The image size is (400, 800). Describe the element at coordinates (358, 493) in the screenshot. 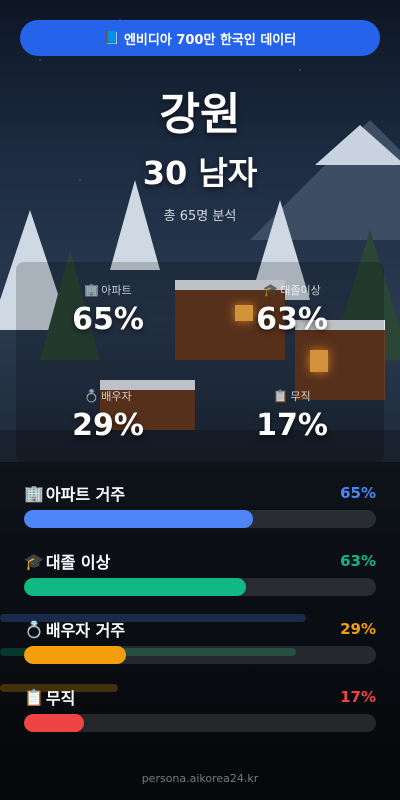

I see `bar-percent: 65%` at that location.